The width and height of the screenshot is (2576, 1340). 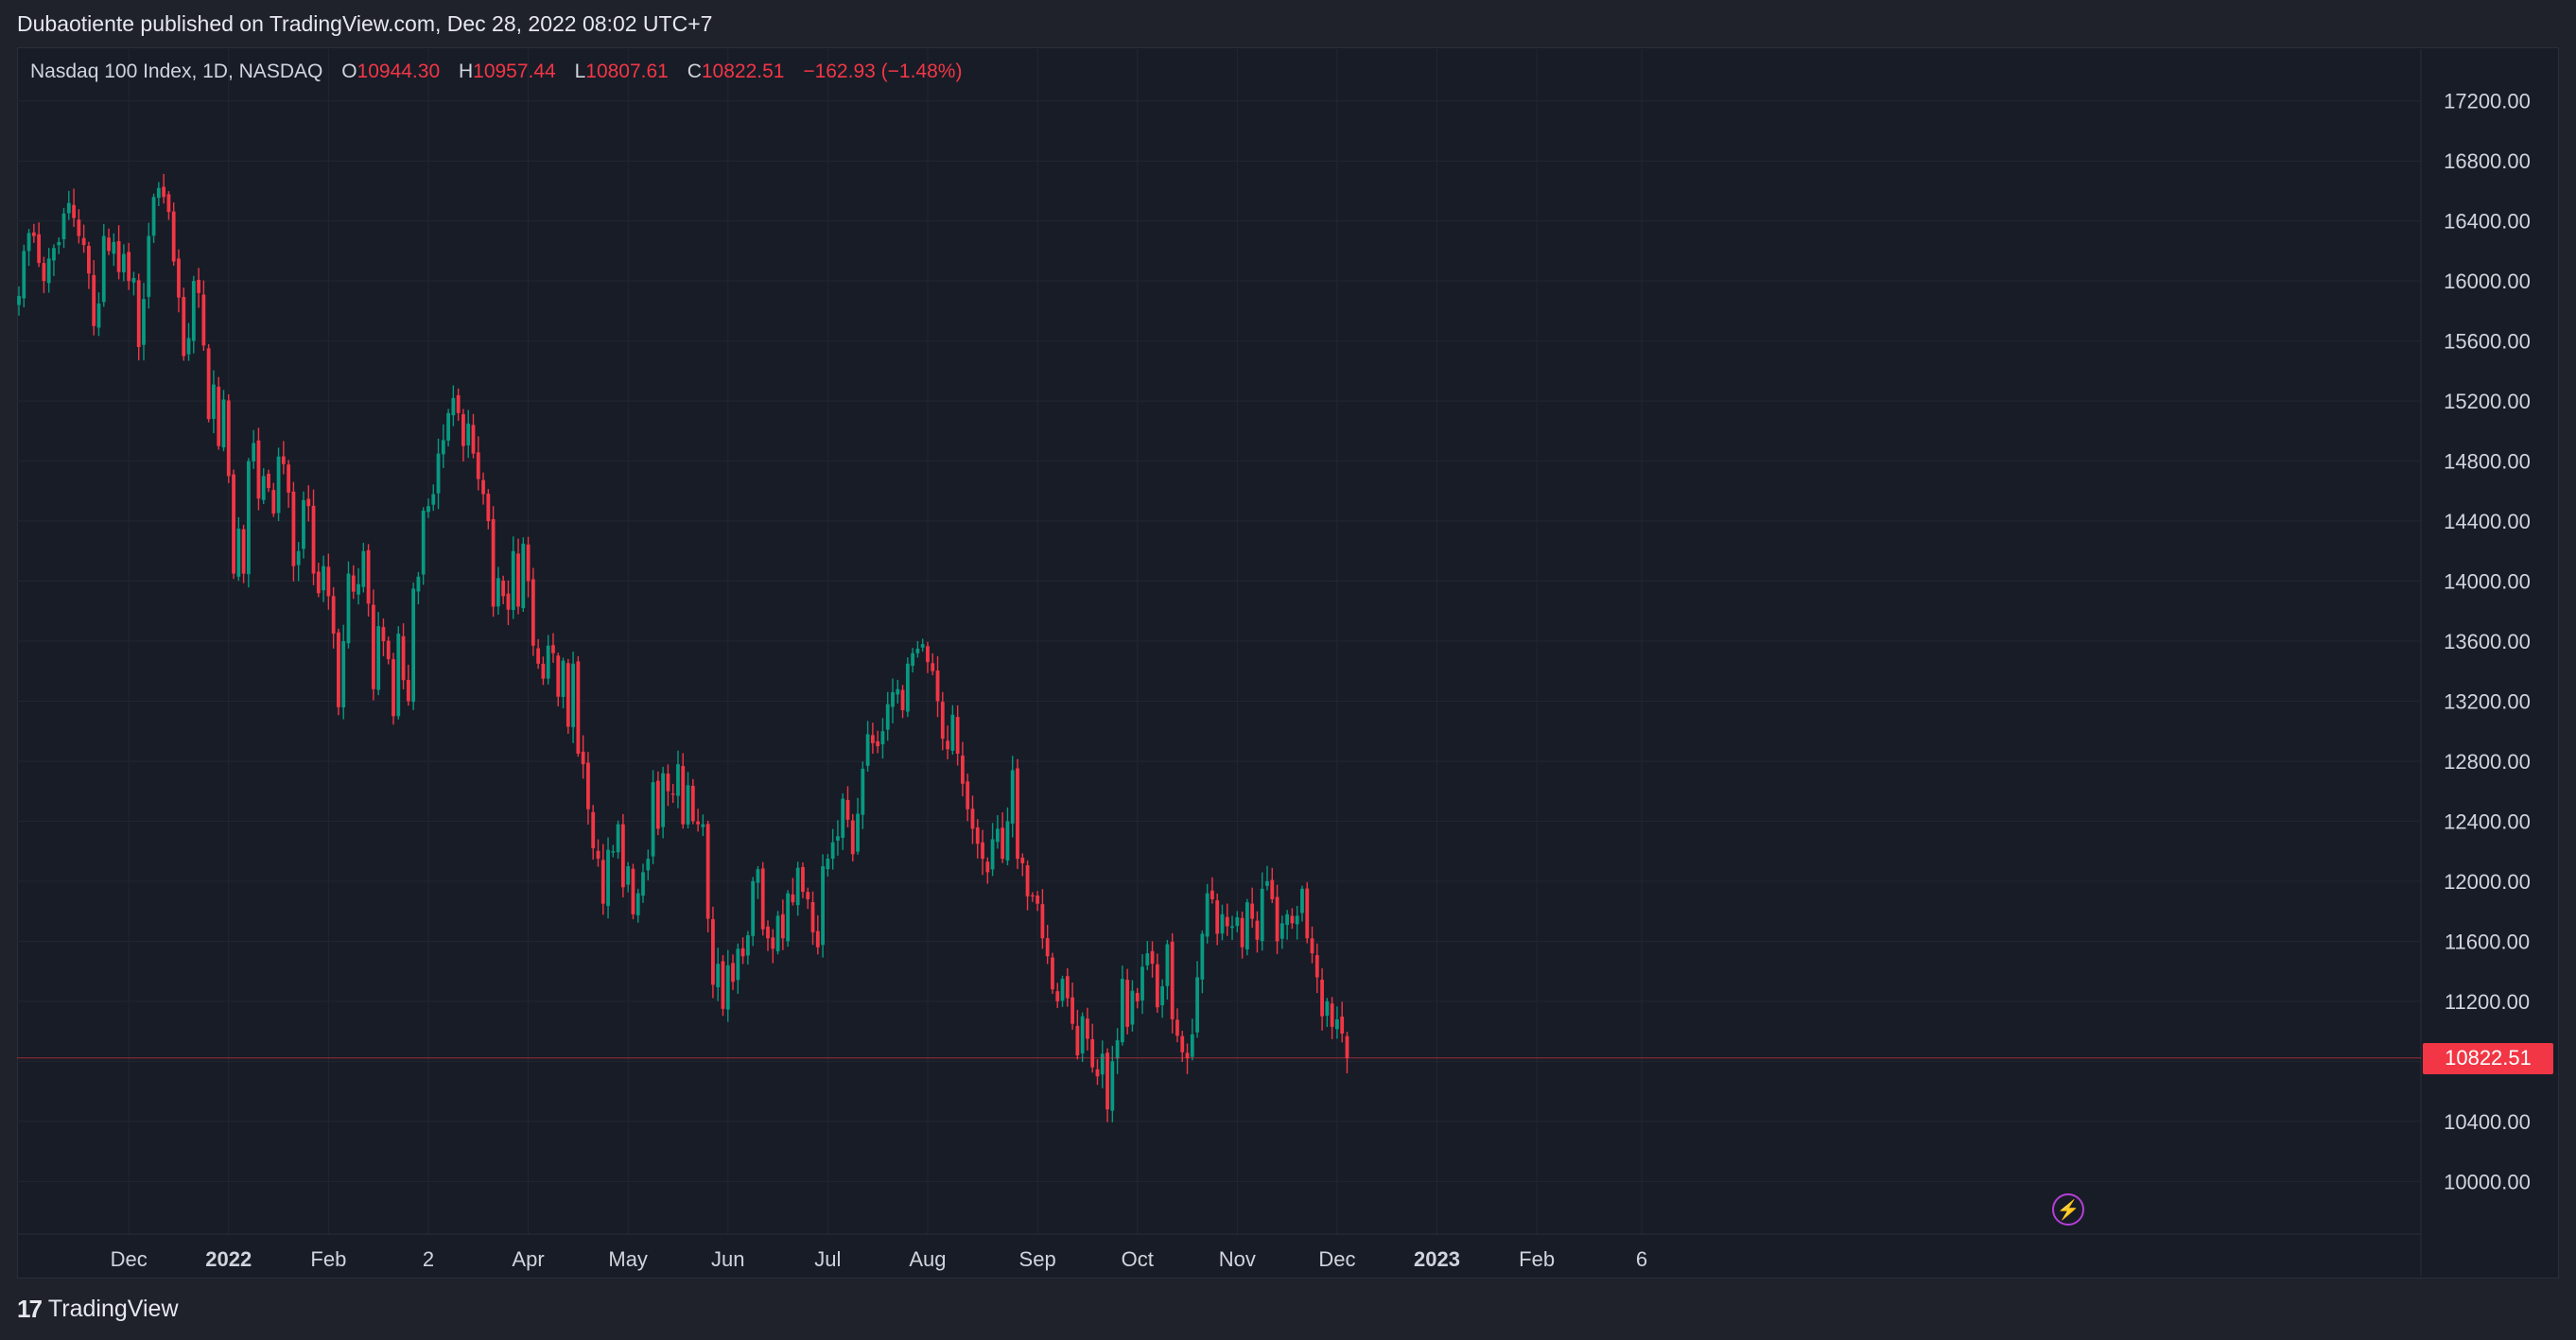 What do you see at coordinates (1641, 1259) in the screenshot?
I see `x-tick-label: 6` at bounding box center [1641, 1259].